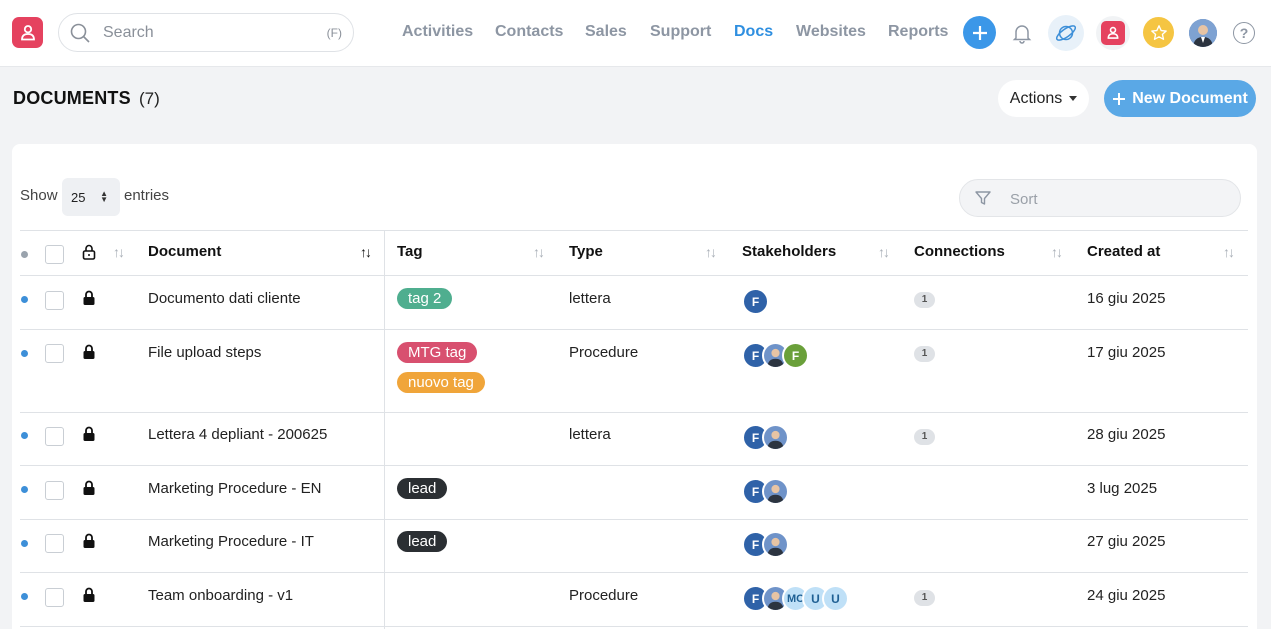 The height and width of the screenshot is (629, 1271). I want to click on nav-reports: Reports, so click(918, 32).